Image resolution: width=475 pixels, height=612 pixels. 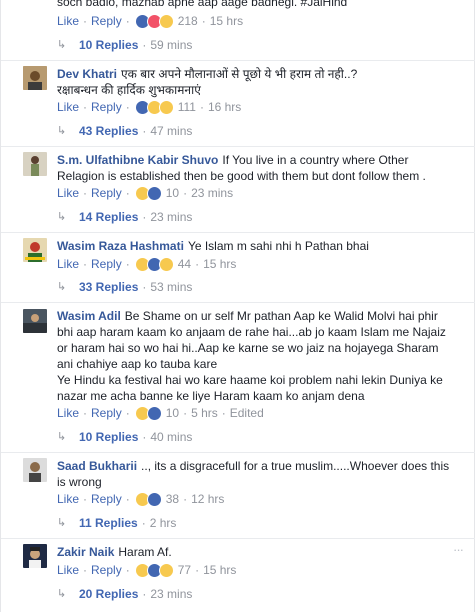 What do you see at coordinates (458, 549) in the screenshot?
I see `comment-options-icon: ···` at bounding box center [458, 549].